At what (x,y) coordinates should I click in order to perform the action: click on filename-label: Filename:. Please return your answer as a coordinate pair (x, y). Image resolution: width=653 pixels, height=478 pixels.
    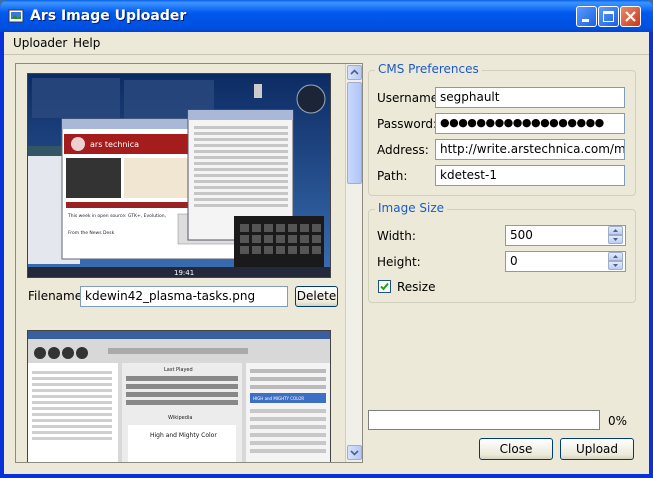
    Looking at the image, I should click on (57, 296).